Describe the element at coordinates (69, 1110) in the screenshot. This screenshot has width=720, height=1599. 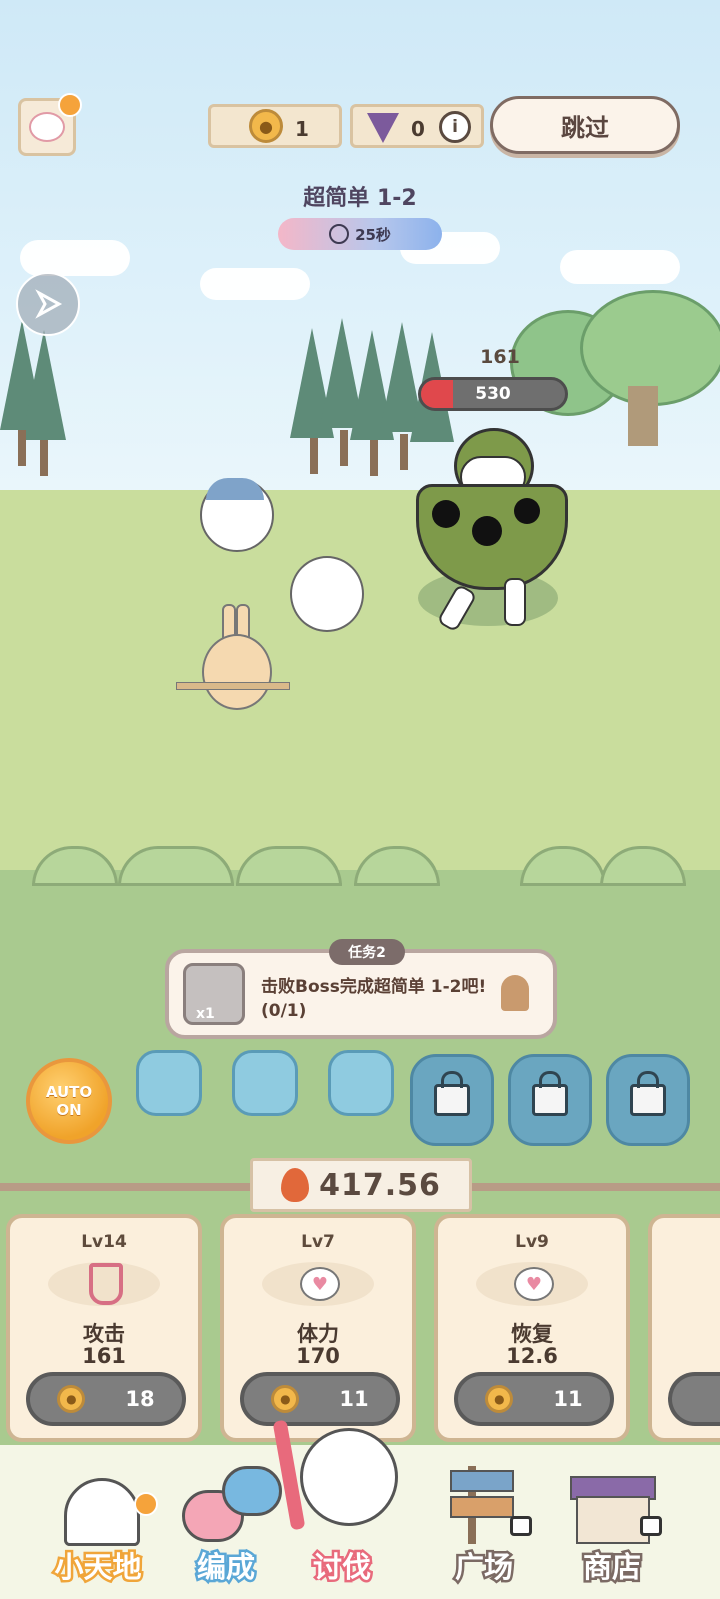
I see `auto-state-label: ON` at that location.